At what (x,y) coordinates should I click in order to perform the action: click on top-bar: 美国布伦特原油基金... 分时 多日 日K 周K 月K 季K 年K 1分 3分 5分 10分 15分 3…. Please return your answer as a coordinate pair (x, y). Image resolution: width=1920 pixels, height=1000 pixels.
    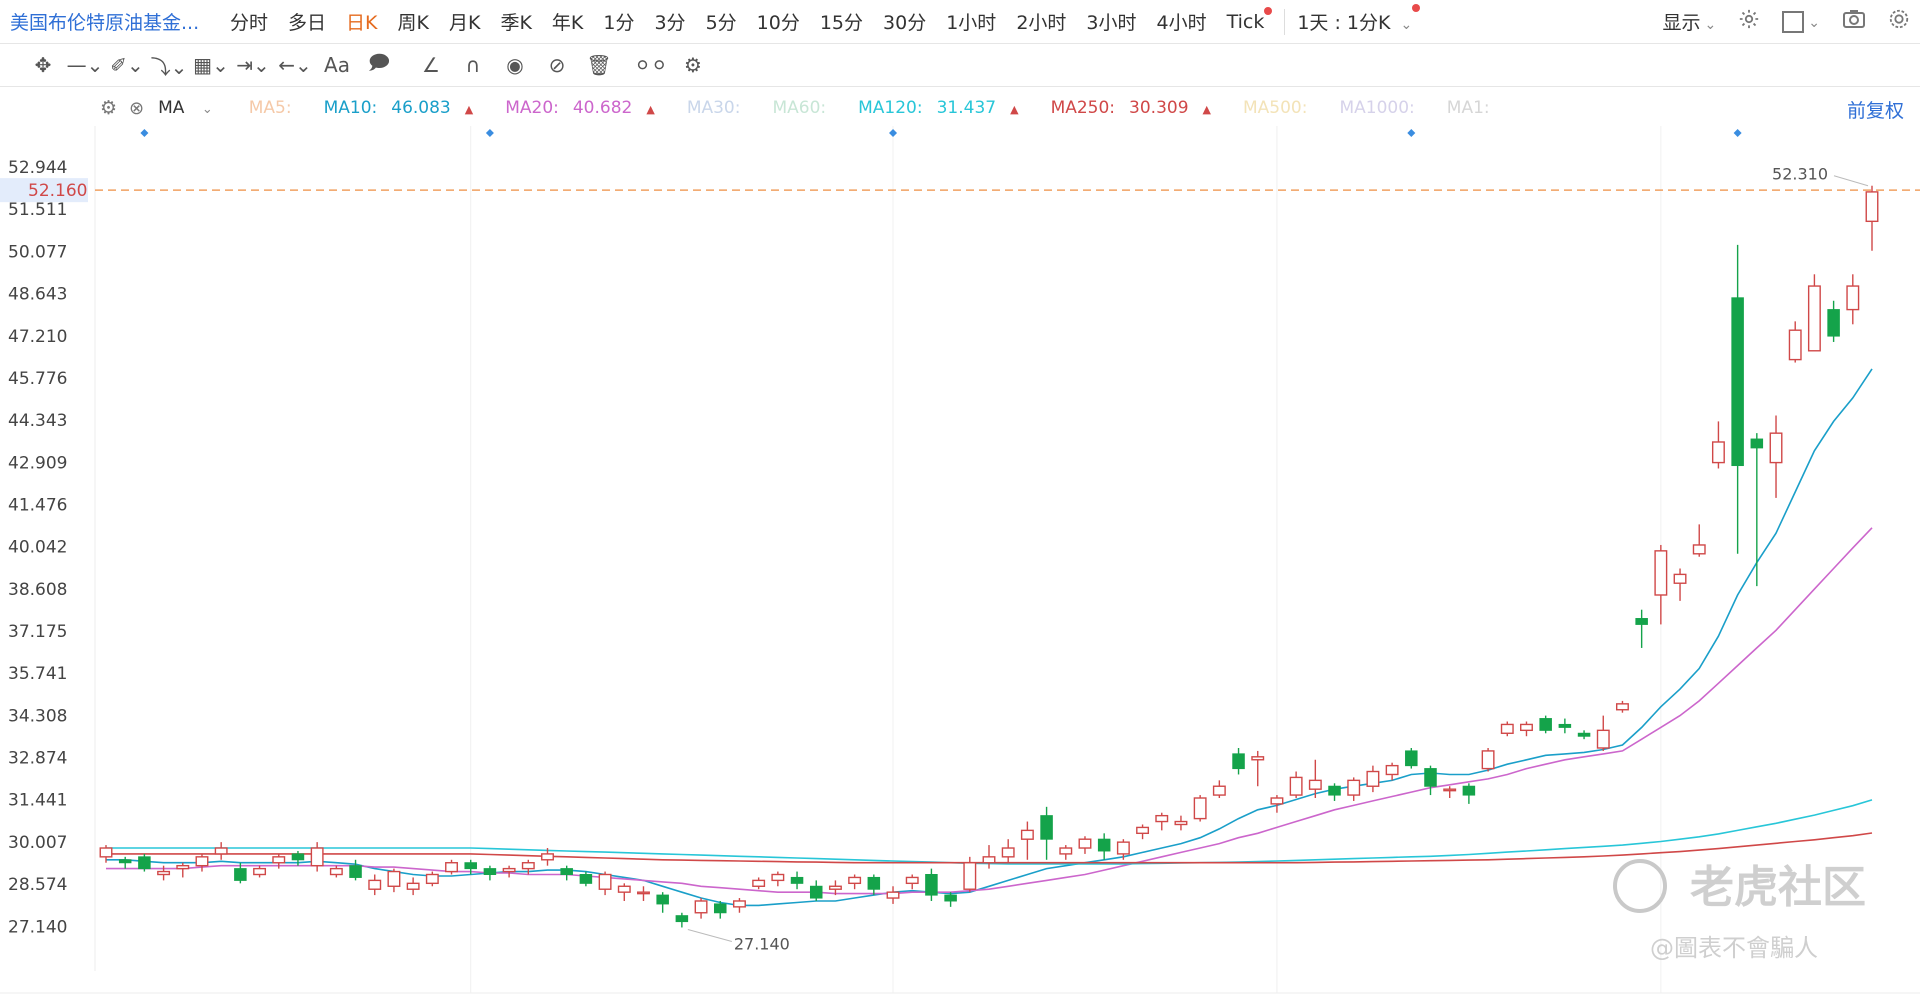
    Looking at the image, I should click on (960, 22).